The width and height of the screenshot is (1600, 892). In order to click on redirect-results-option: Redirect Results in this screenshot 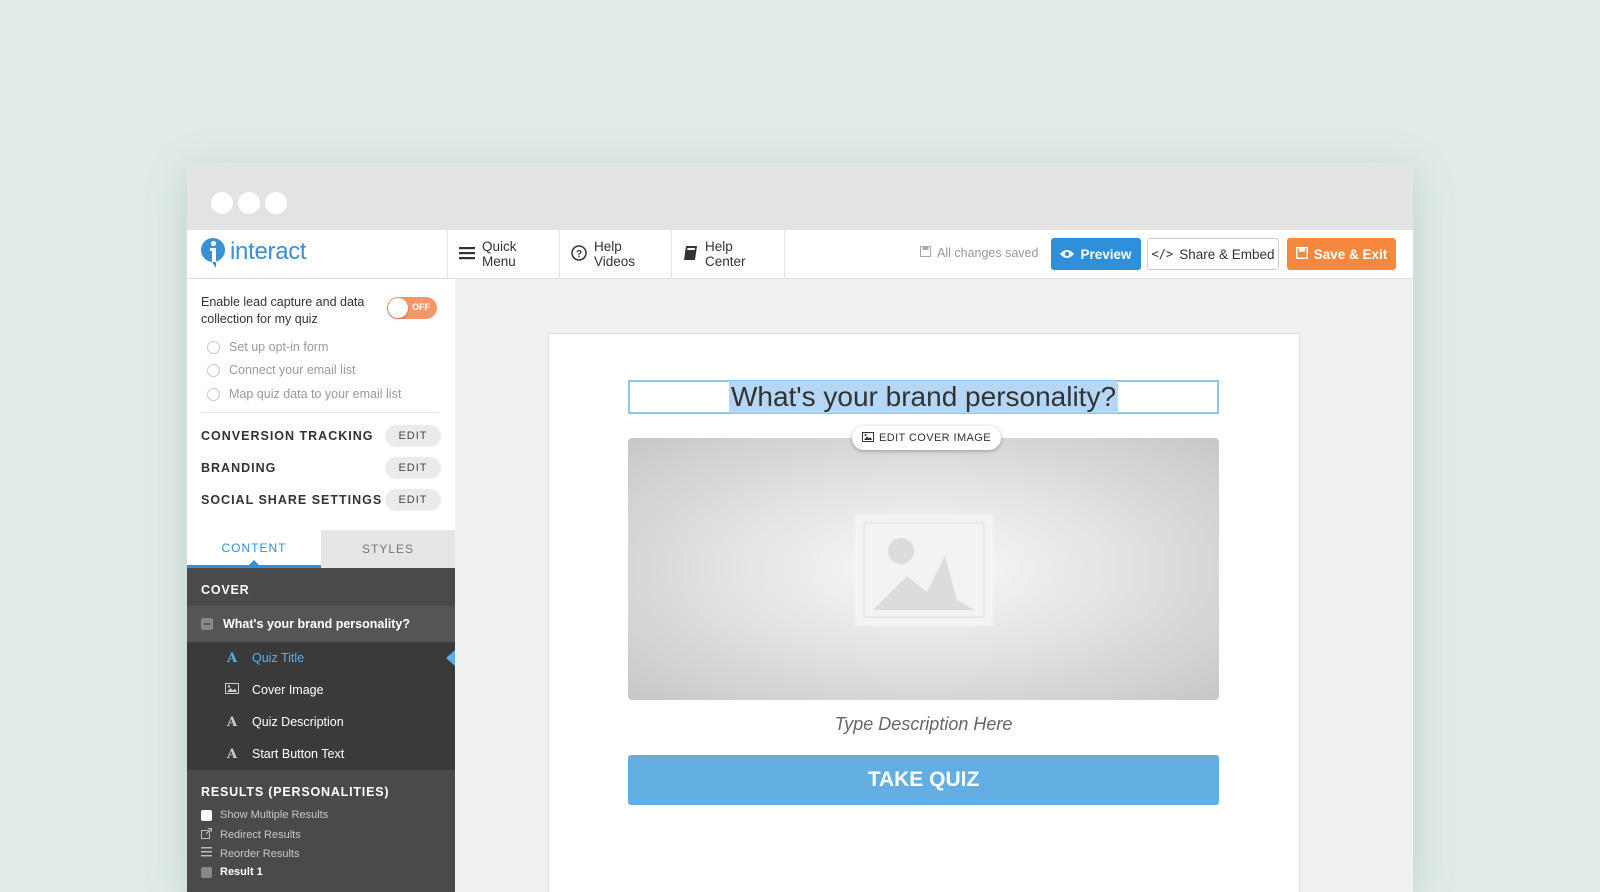, I will do `click(251, 835)`.